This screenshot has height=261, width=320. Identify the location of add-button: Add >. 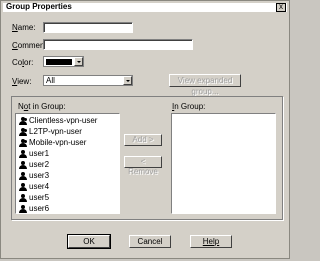
(143, 140).